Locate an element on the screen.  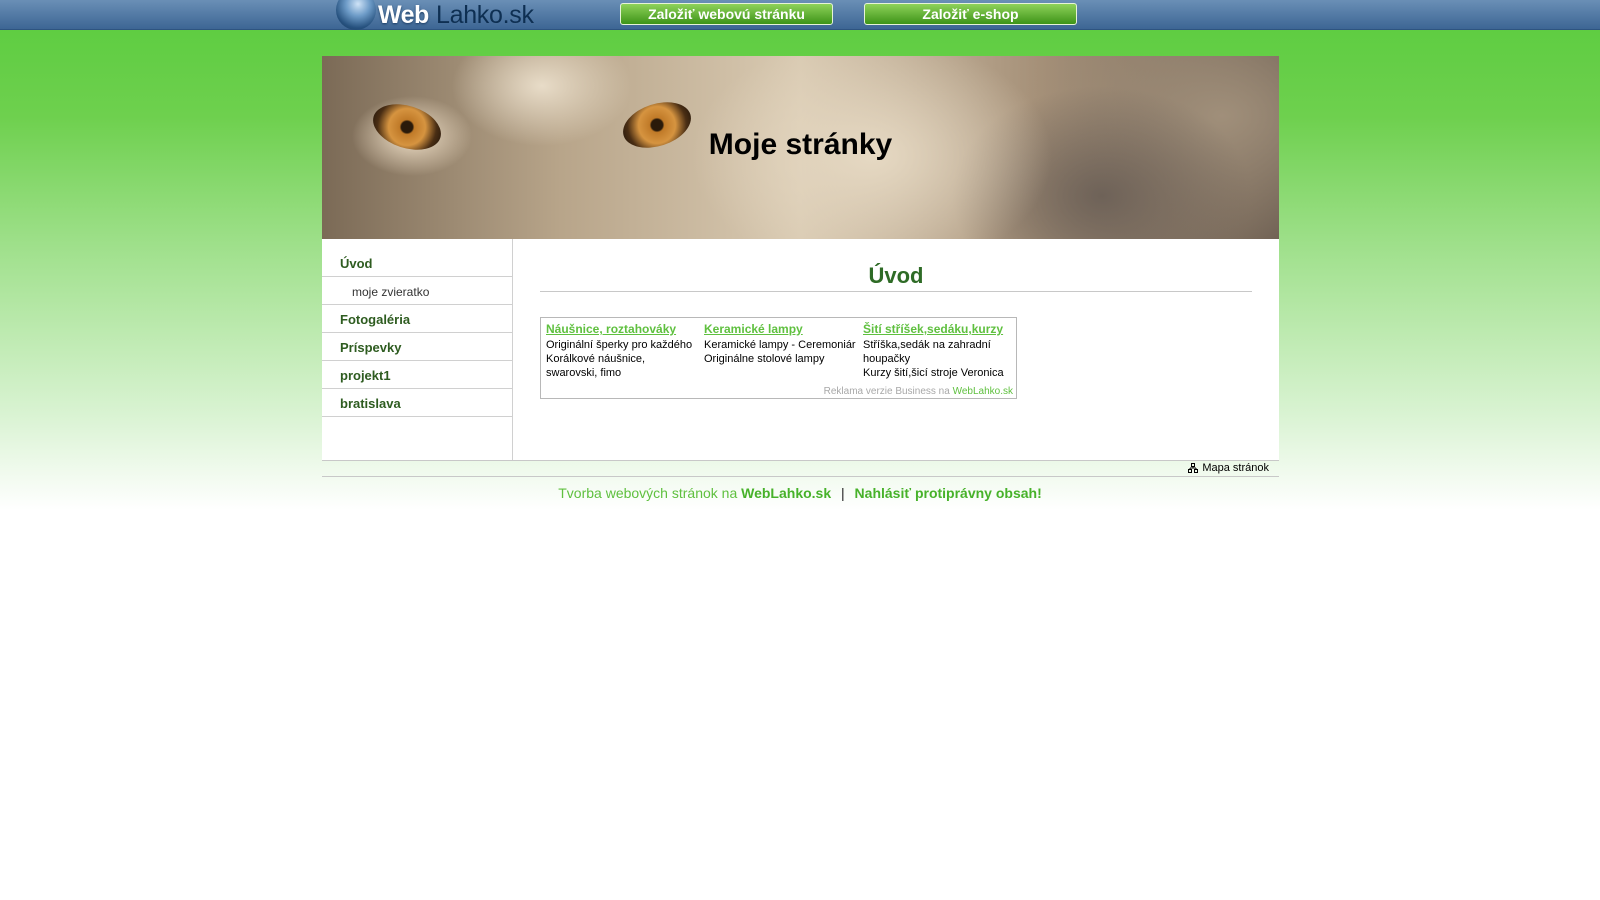
ad-text: Kurzy šití,šicí stroje Veronica is located at coordinates (933, 373).